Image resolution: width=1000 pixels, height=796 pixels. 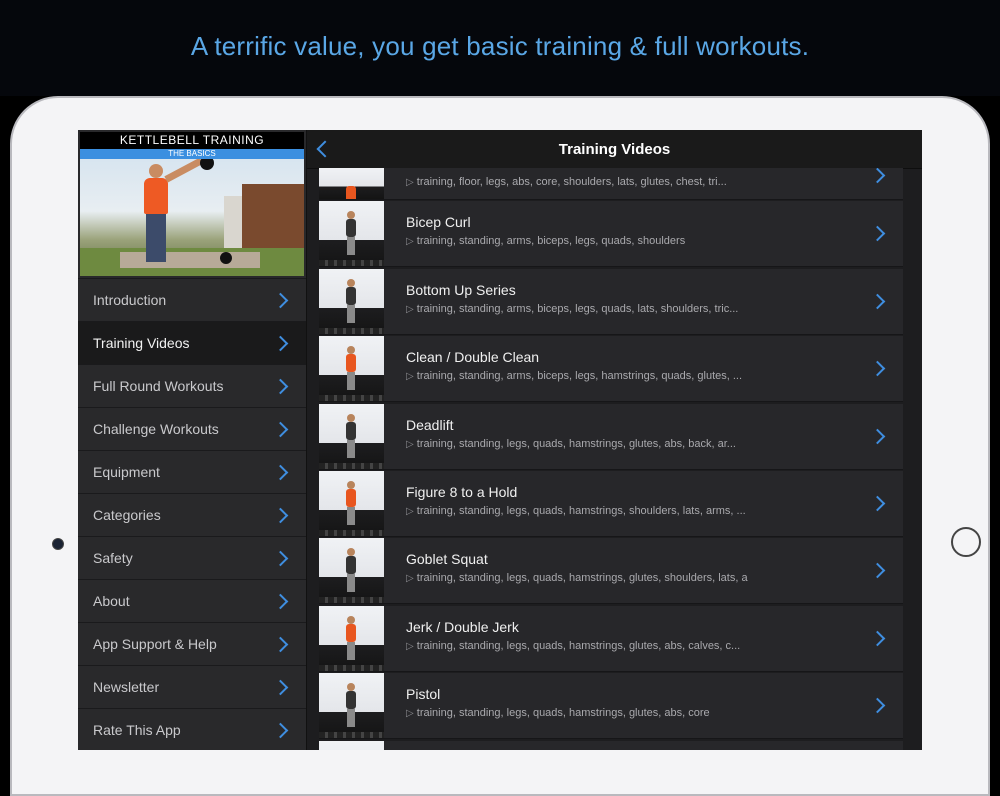 What do you see at coordinates (126, 687) in the screenshot?
I see `sidebar-item-label: Newsletter` at bounding box center [126, 687].